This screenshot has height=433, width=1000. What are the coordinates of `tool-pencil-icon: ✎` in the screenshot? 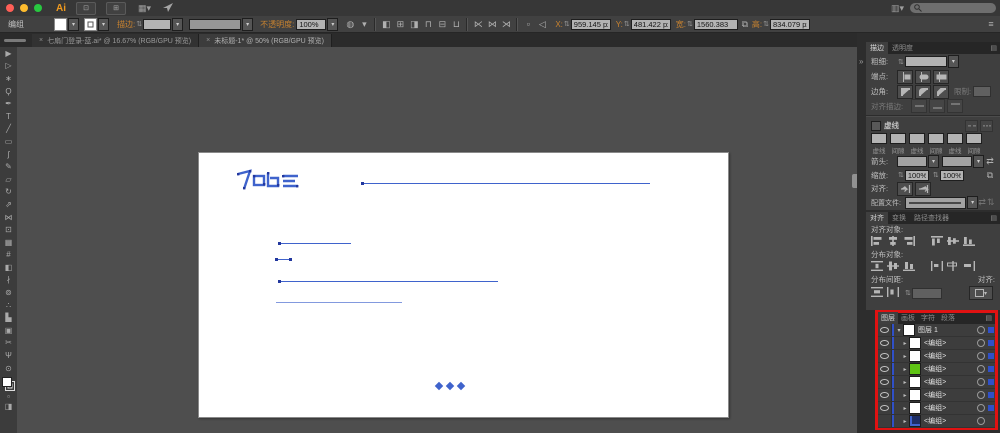 It's located at (8, 166).